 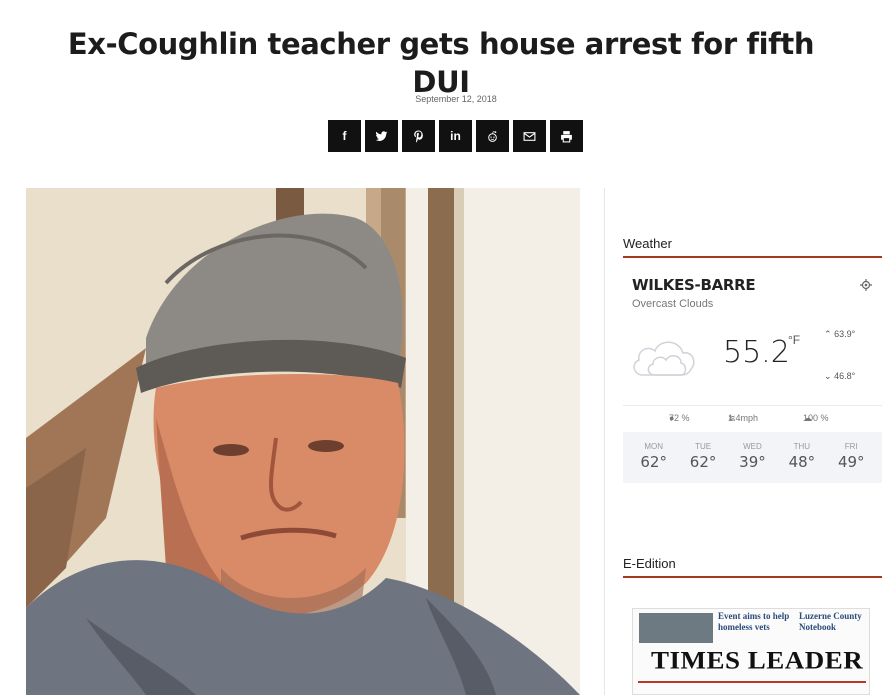 What do you see at coordinates (754, 621) in the screenshot?
I see `edition-headline: Event aims to help homeless vets` at bounding box center [754, 621].